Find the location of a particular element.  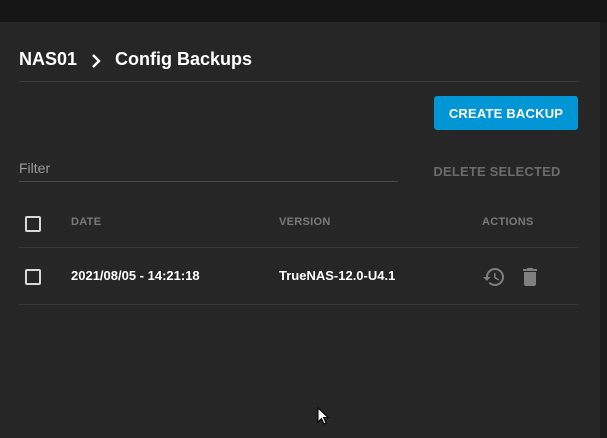

column-header-actions: ACTIONS is located at coordinates (508, 222).